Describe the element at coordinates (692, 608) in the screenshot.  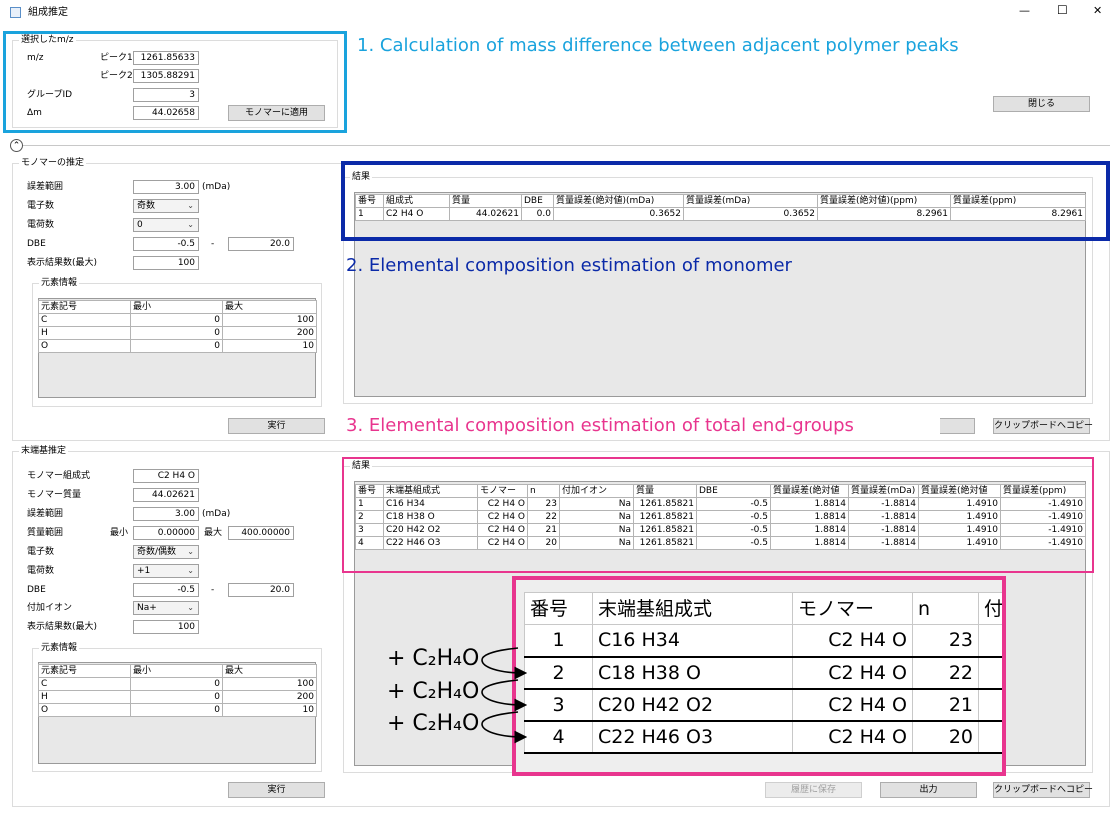
I see `column-header: 末端基組成式` at that location.